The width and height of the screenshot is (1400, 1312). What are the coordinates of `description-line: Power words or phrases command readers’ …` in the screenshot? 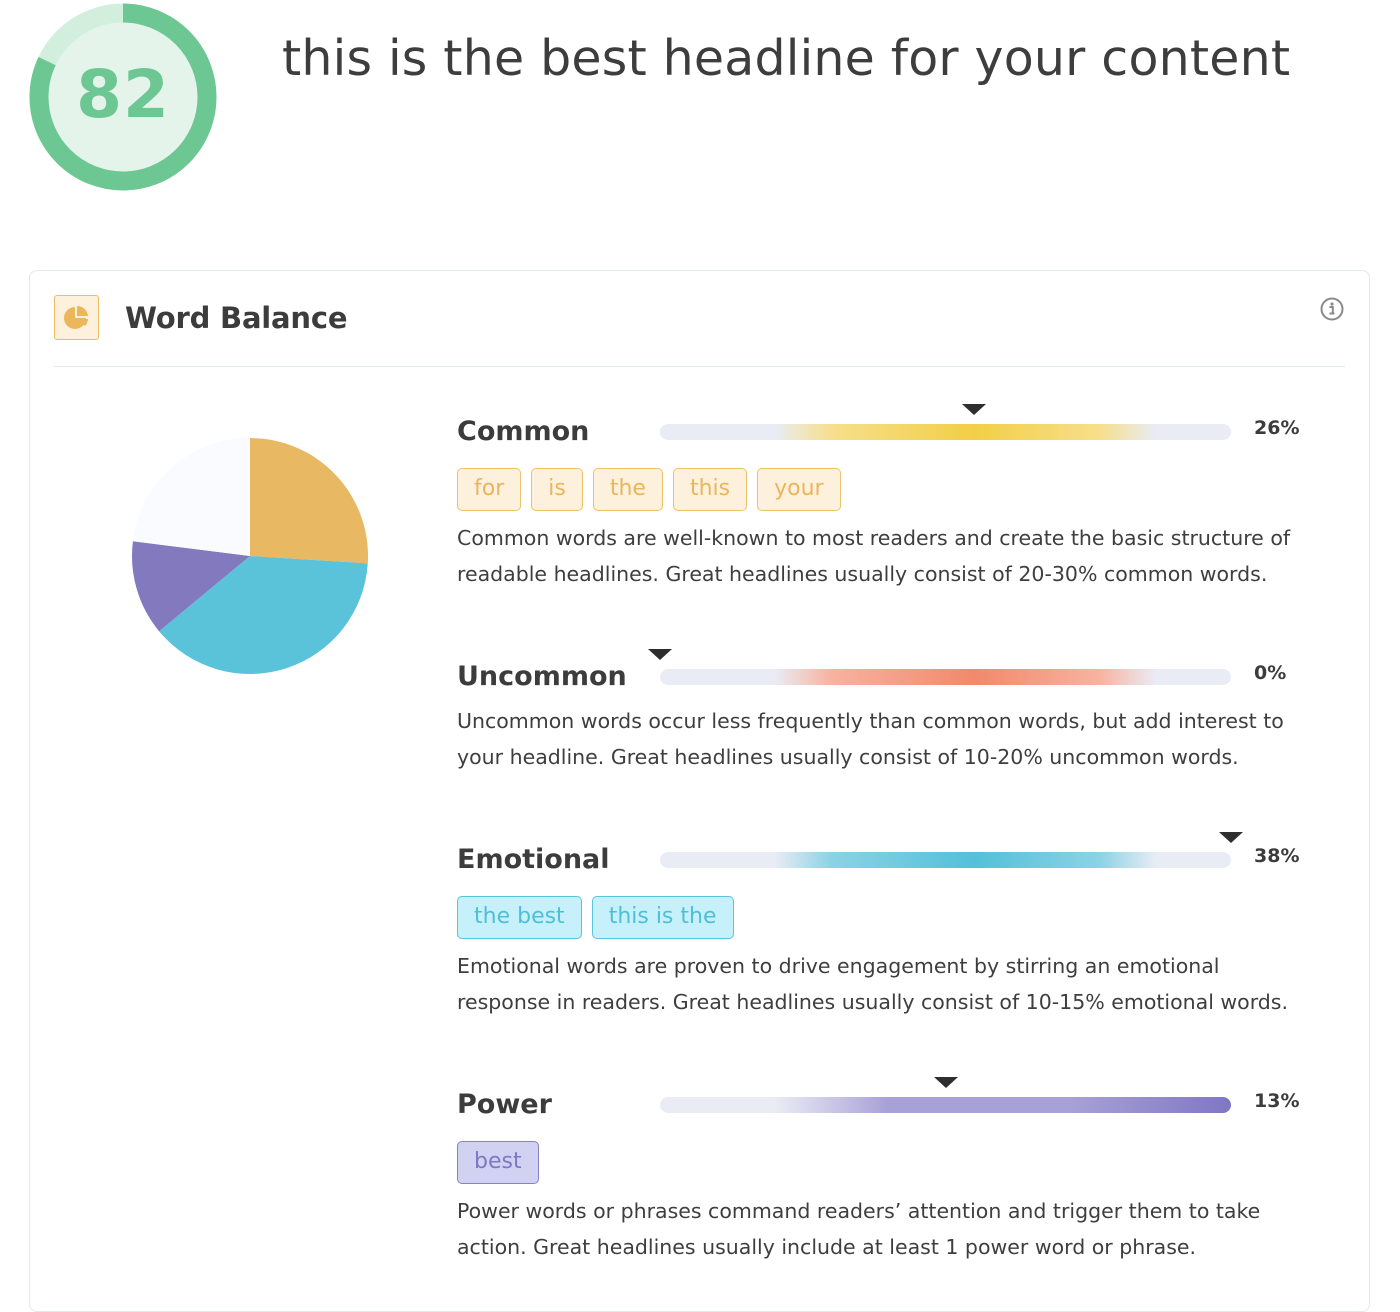 It's located at (859, 1211).